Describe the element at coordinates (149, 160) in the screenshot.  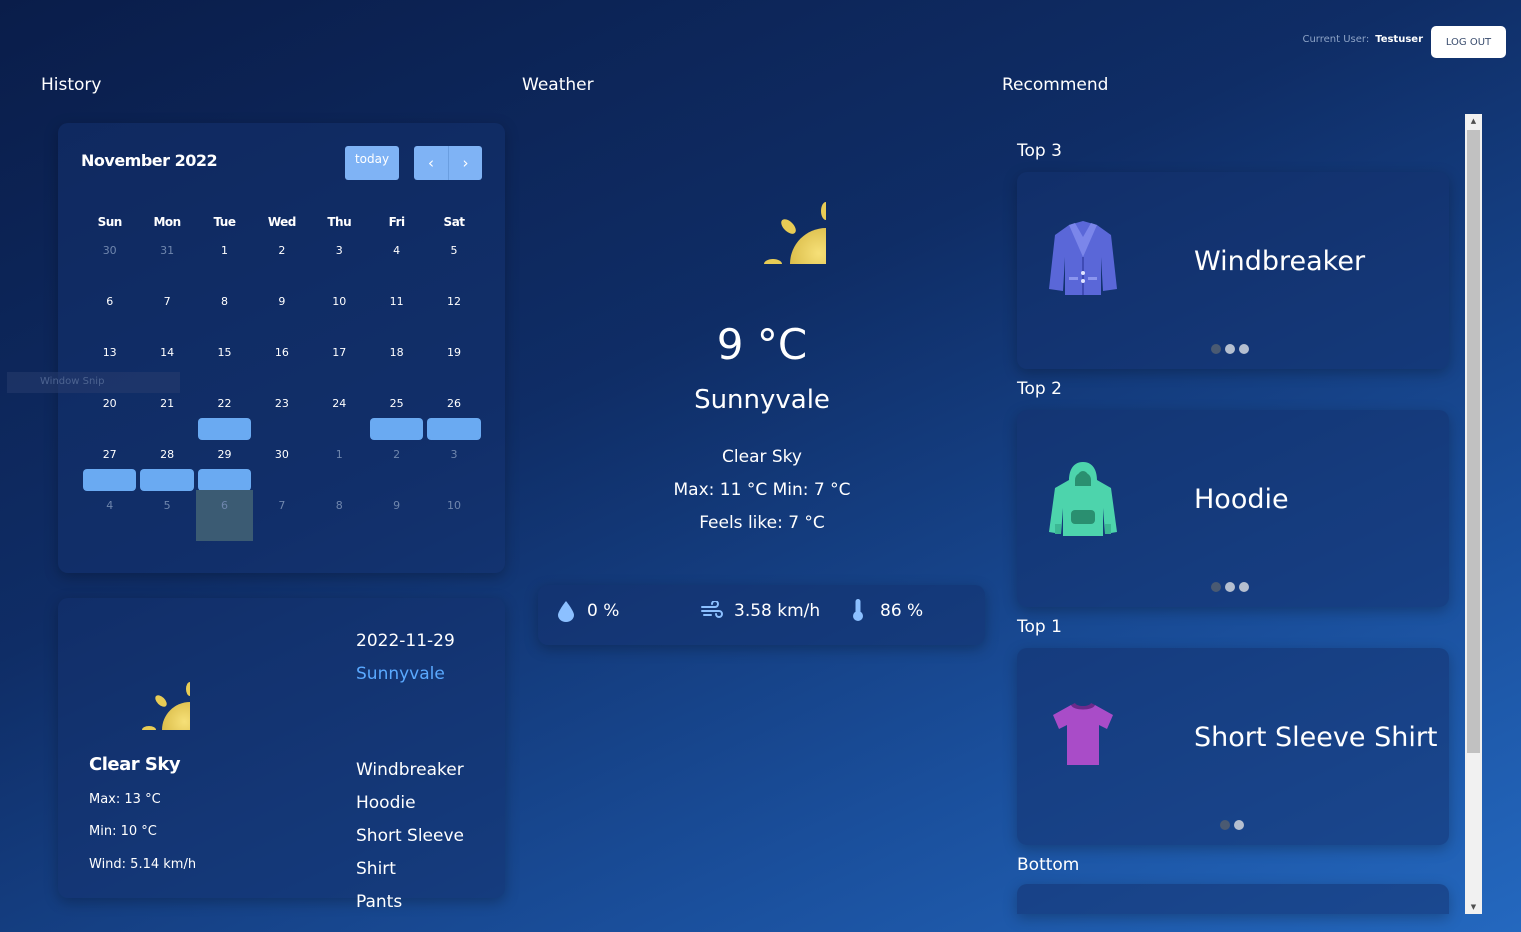
I see `calendar-month-title: November 2022` at that location.